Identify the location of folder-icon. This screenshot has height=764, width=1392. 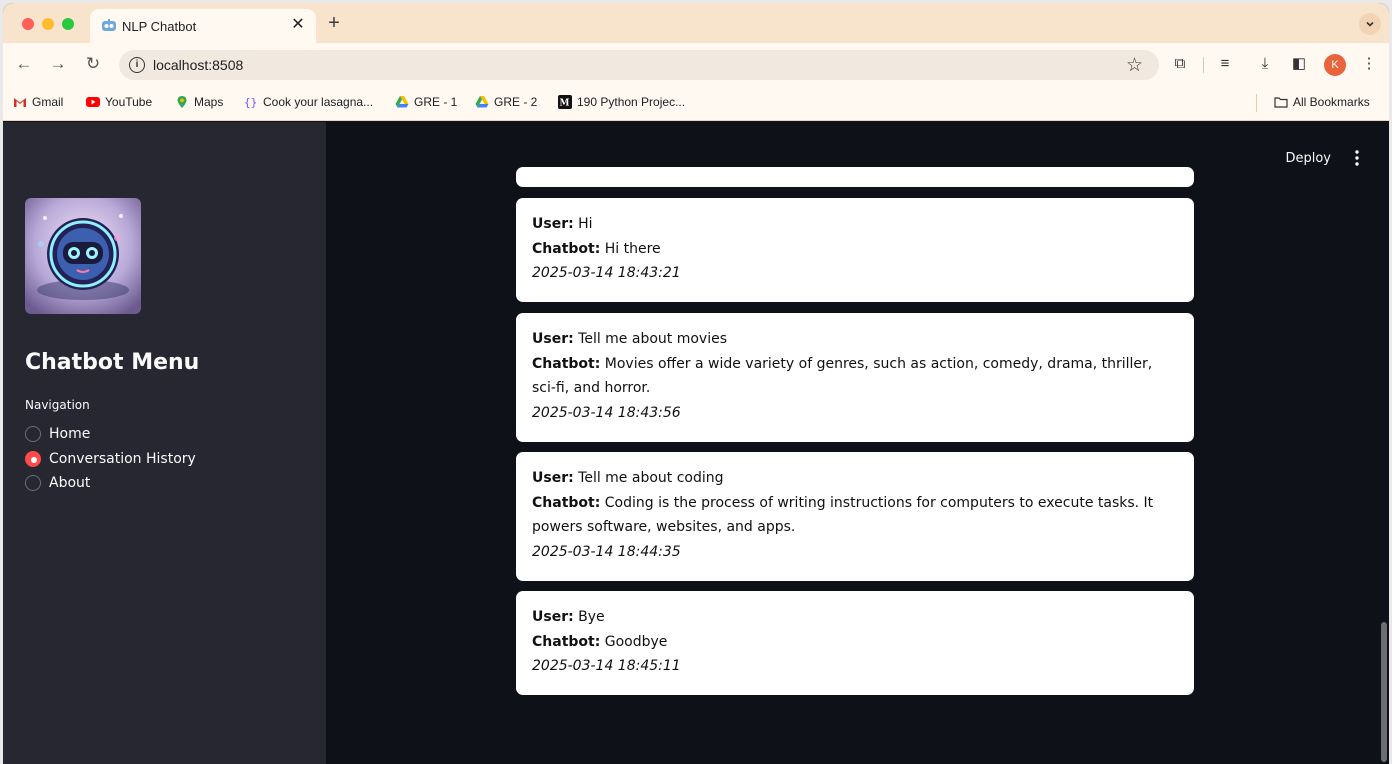
(1281, 102).